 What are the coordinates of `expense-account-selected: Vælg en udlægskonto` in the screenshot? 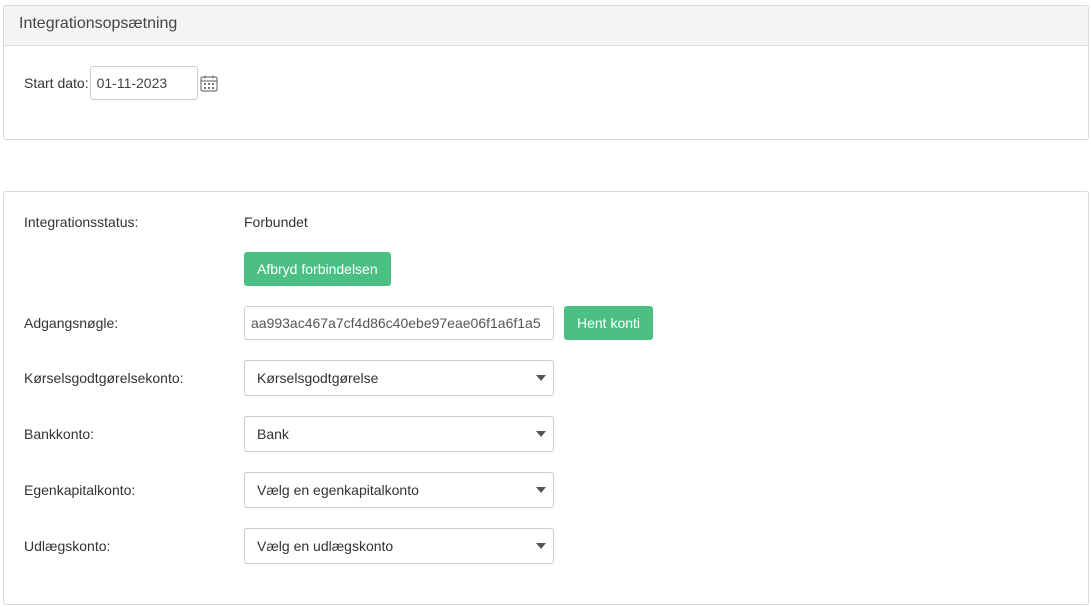 It's located at (325, 546).